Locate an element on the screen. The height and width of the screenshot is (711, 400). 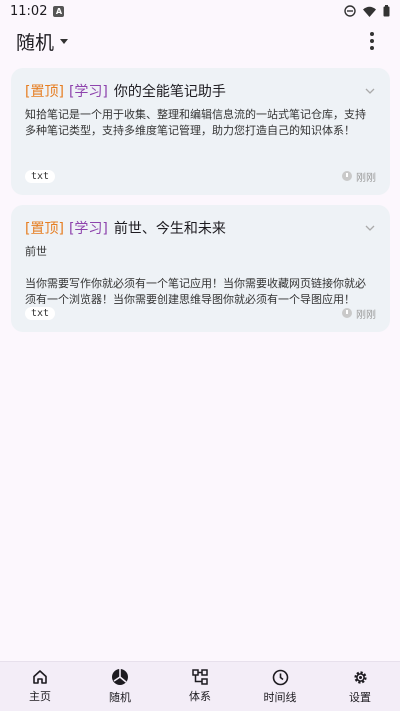
nav-item-random: 随机 is located at coordinates (120, 686).